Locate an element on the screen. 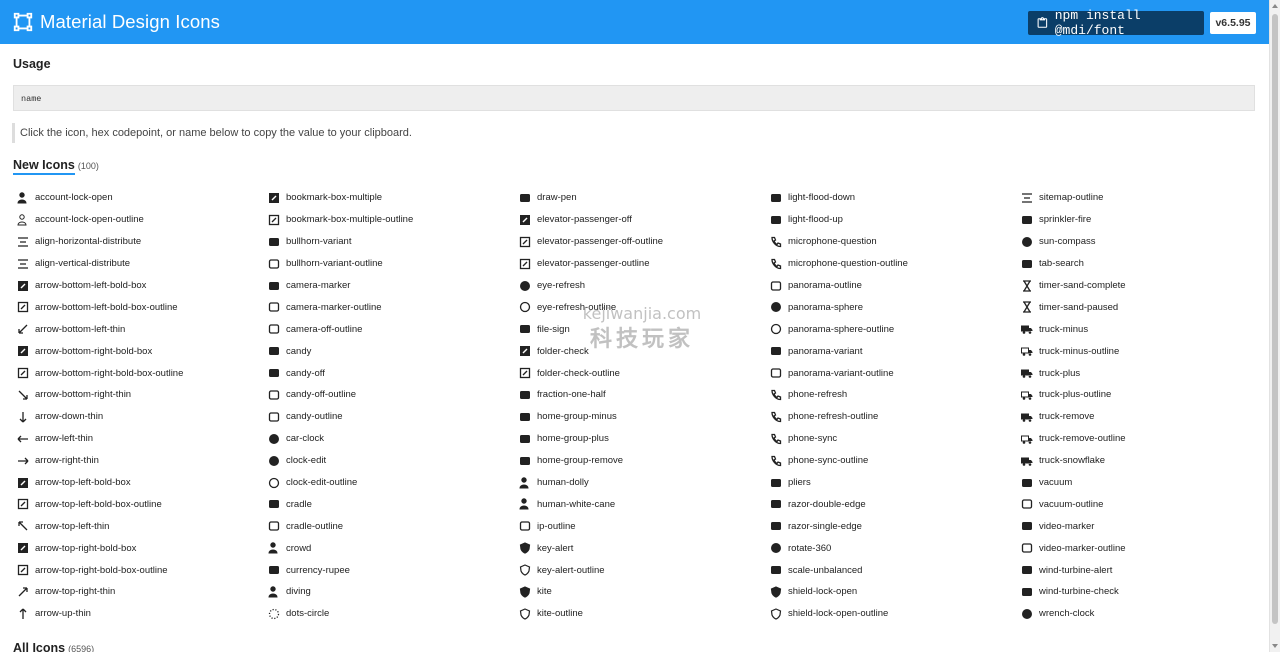  scrollbar-thumb is located at coordinates (1275, 319).